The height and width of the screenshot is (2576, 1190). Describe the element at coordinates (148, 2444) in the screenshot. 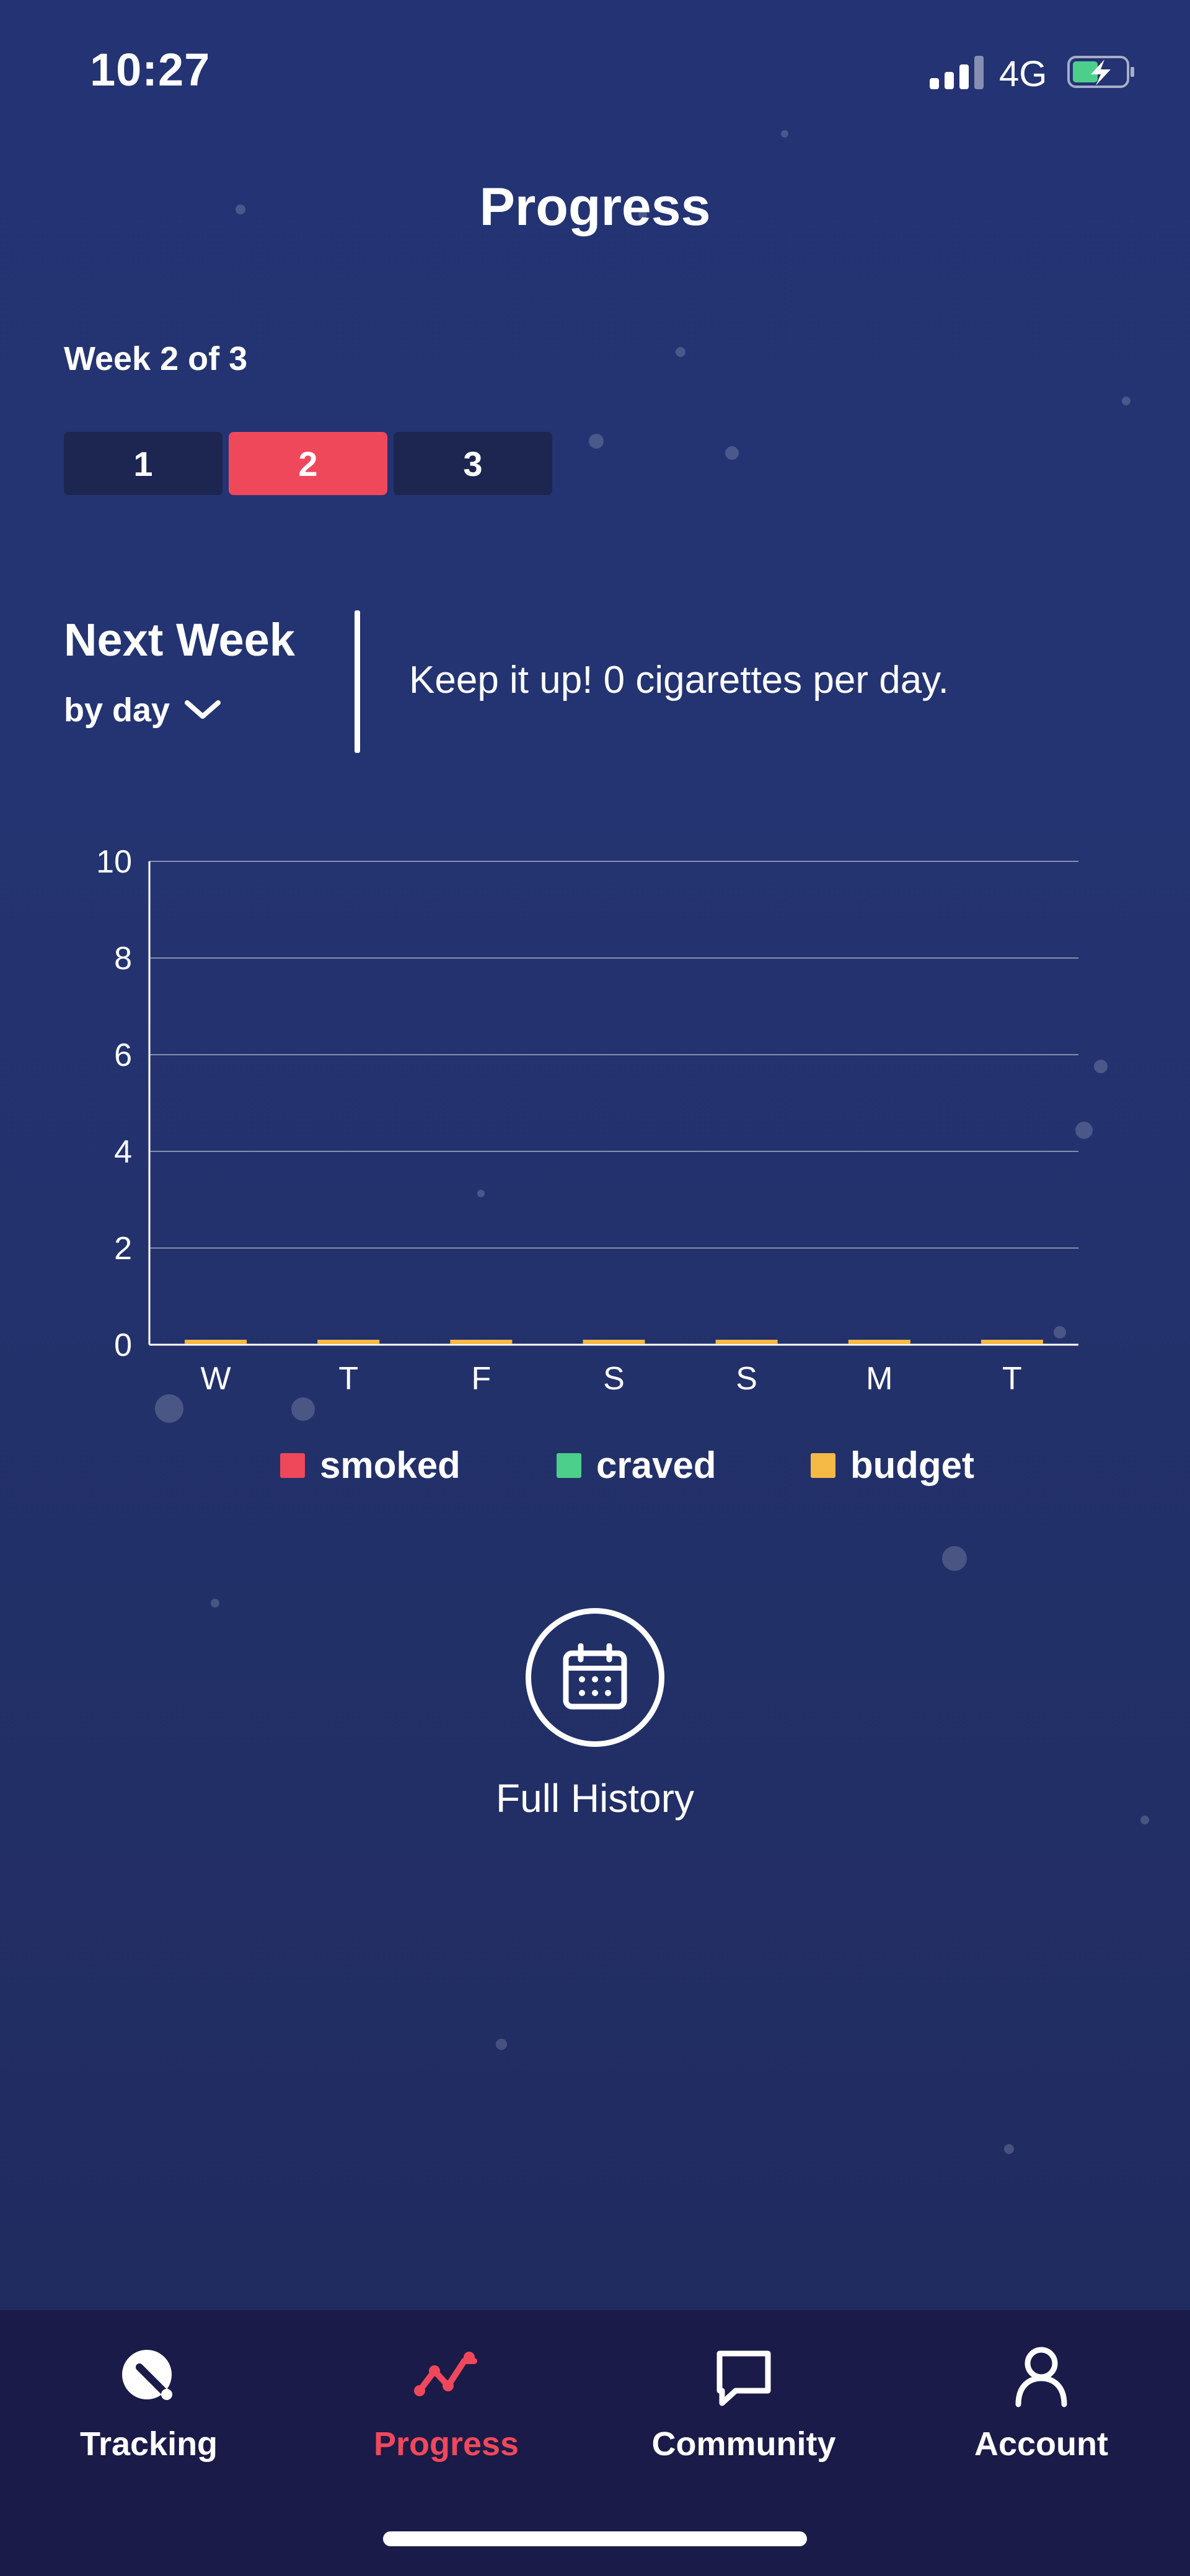

I see `nav-label-tracking: Tracking` at that location.